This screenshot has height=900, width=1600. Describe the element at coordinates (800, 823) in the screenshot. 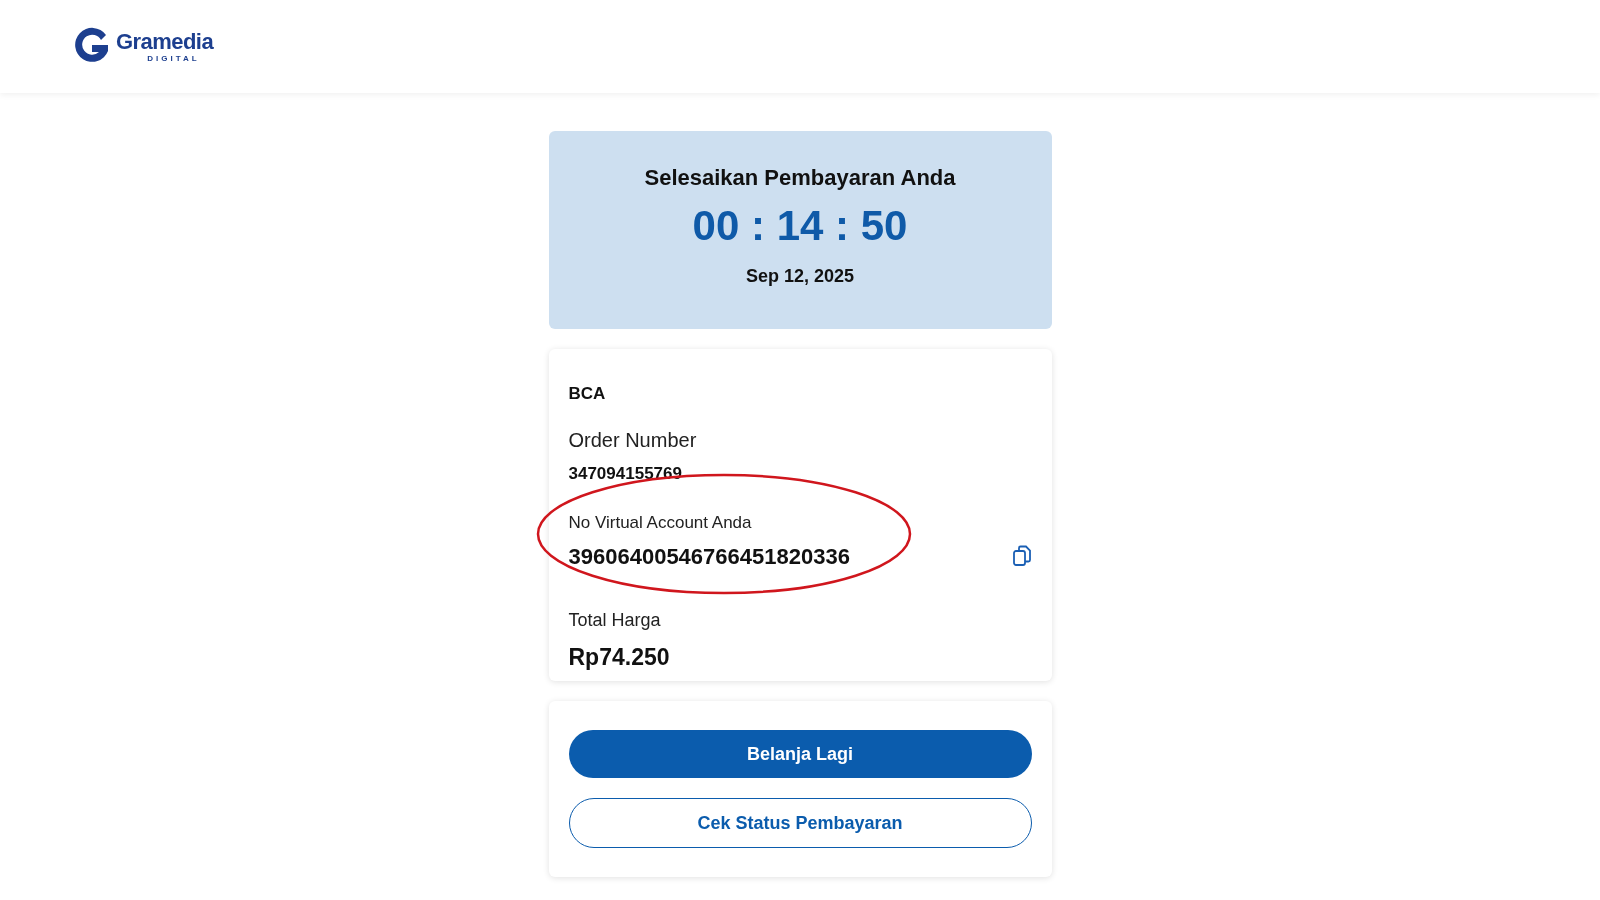

I see `outline-button: Cek Status Pembayaran` at that location.